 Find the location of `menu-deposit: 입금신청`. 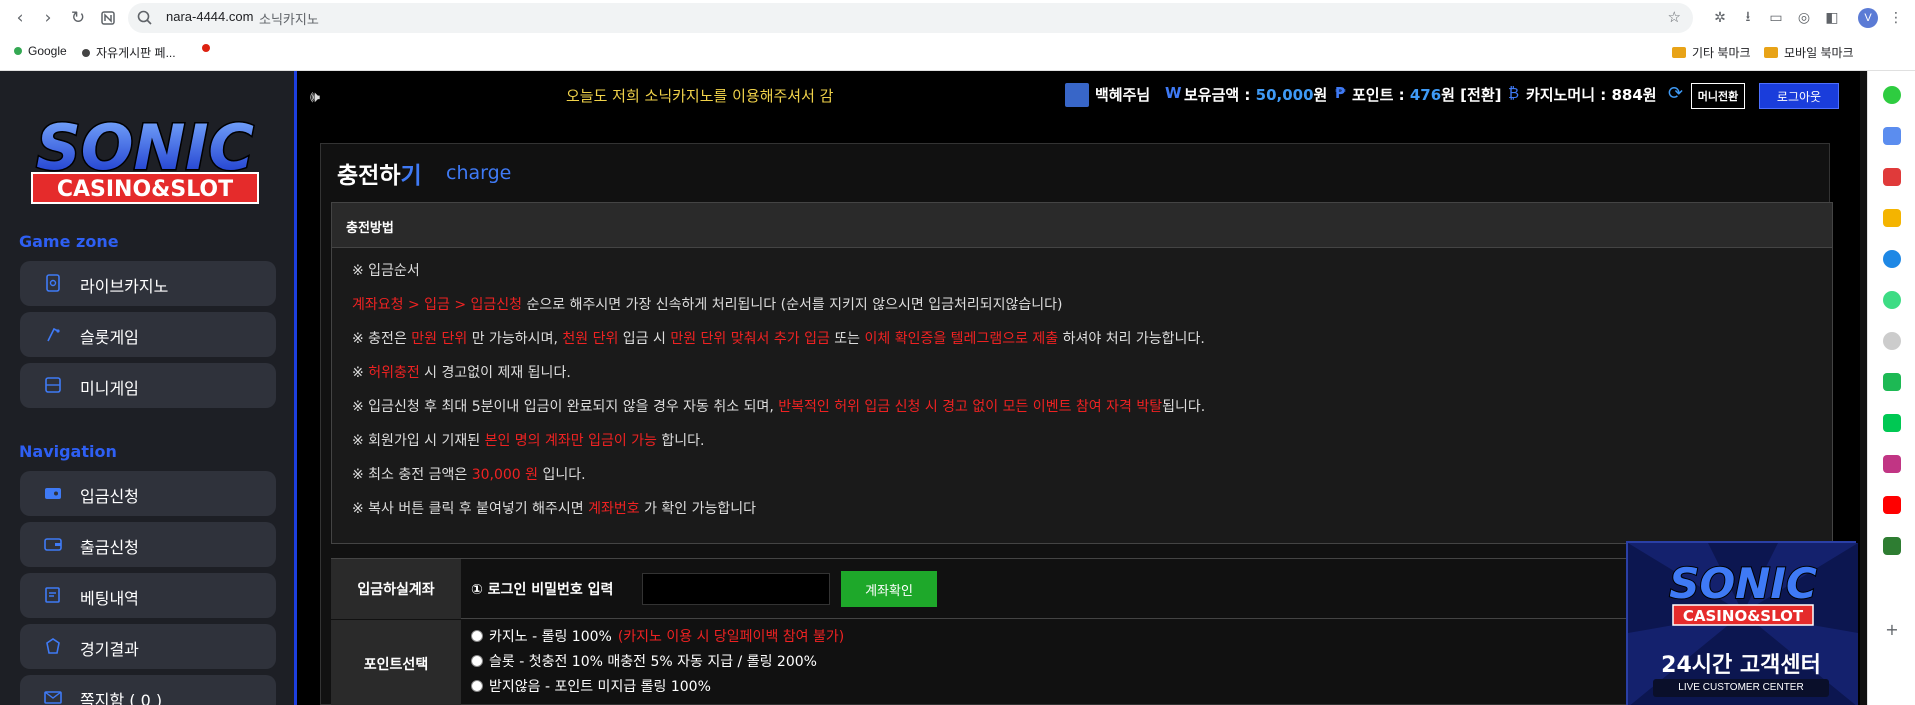

menu-deposit: 입금신청 is located at coordinates (148, 493).